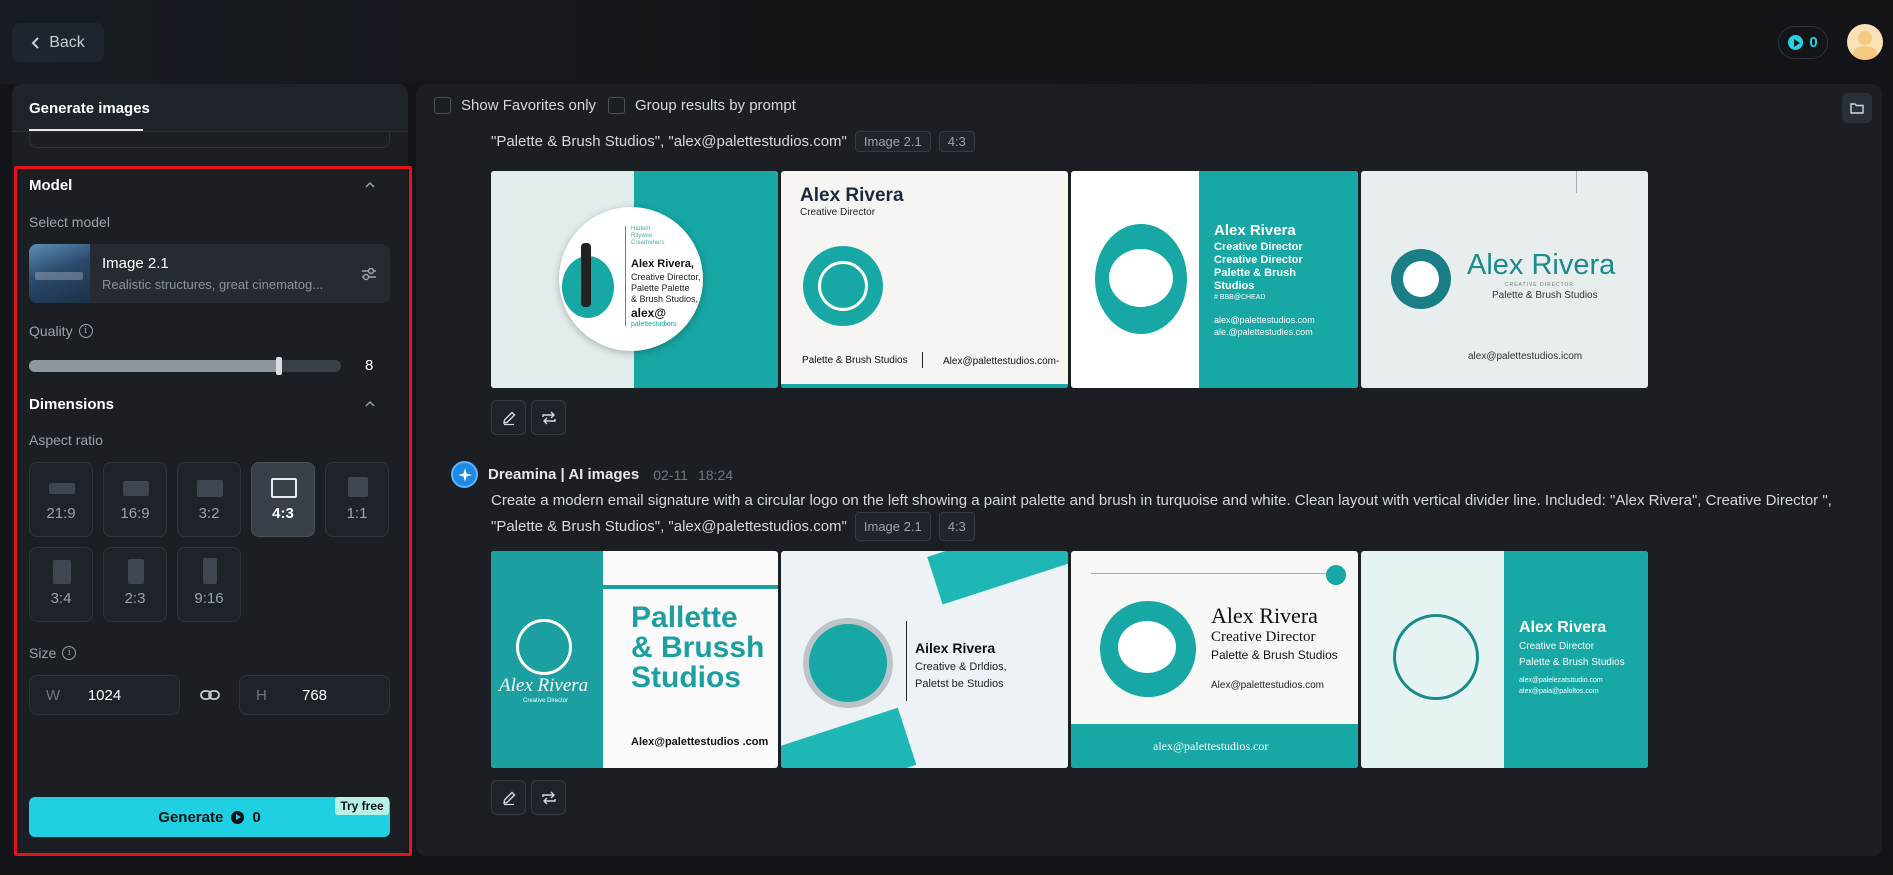  What do you see at coordinates (715, 105) in the screenshot?
I see `group-results-label: Group results by prompt` at bounding box center [715, 105].